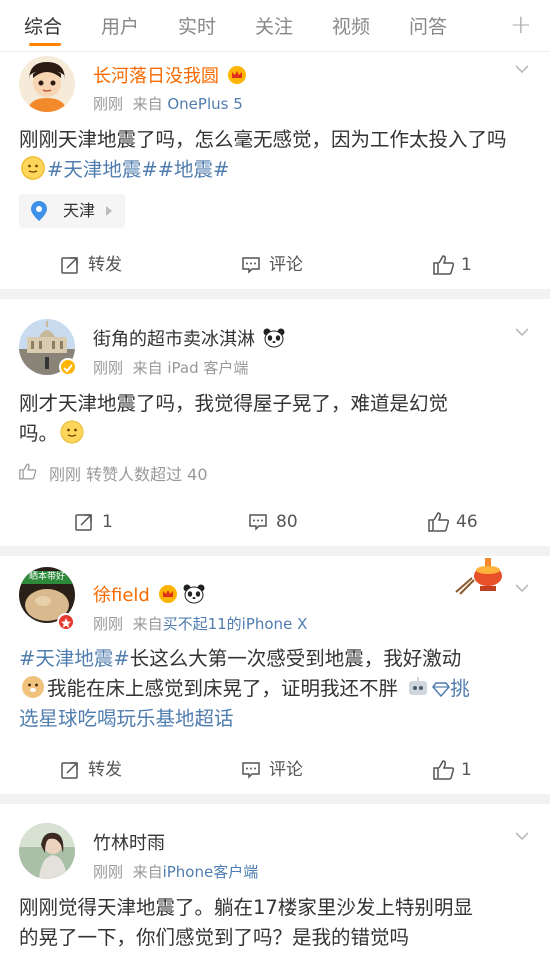 Image resolution: width=550 pixels, height=957 pixels. Describe the element at coordinates (521, 25) in the screenshot. I see `add-tab-icon: +` at that location.